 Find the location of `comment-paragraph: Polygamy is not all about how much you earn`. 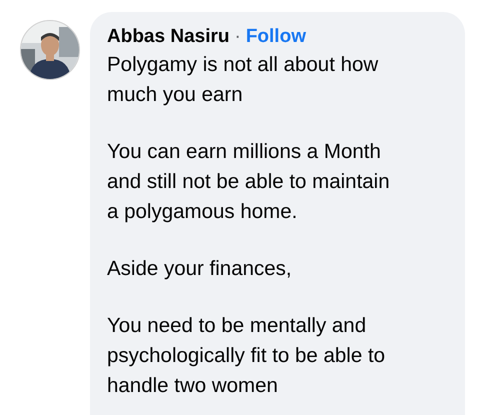

comment-paragraph: Polygamy is not all about how much you earn is located at coordinates (243, 80).